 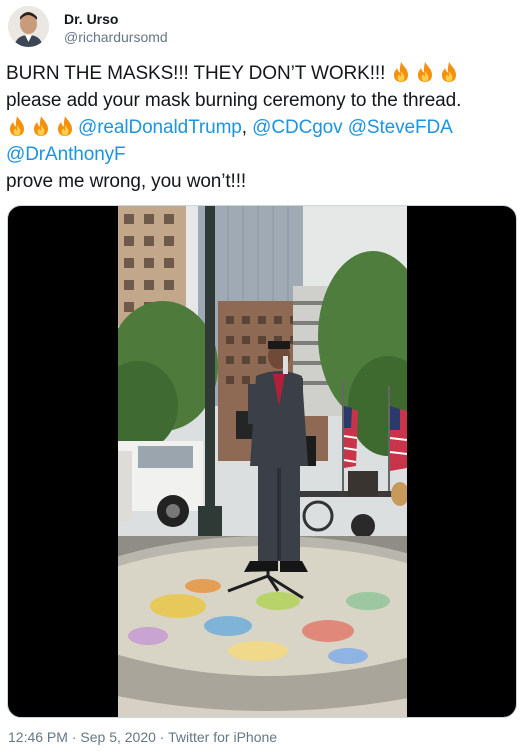 What do you see at coordinates (222, 737) in the screenshot?
I see `tweet-source: Twitter for iPhone` at bounding box center [222, 737].